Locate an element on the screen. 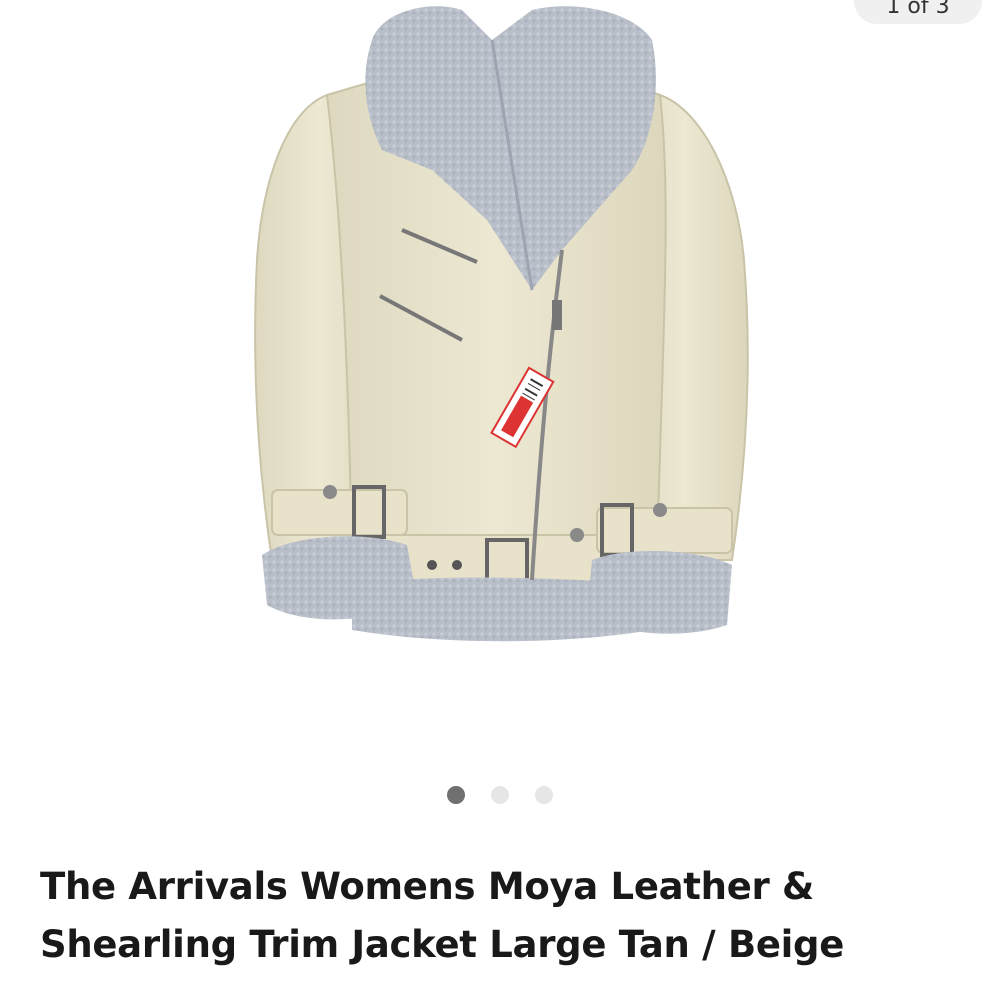  image-carousel-dots is located at coordinates (500, 795).